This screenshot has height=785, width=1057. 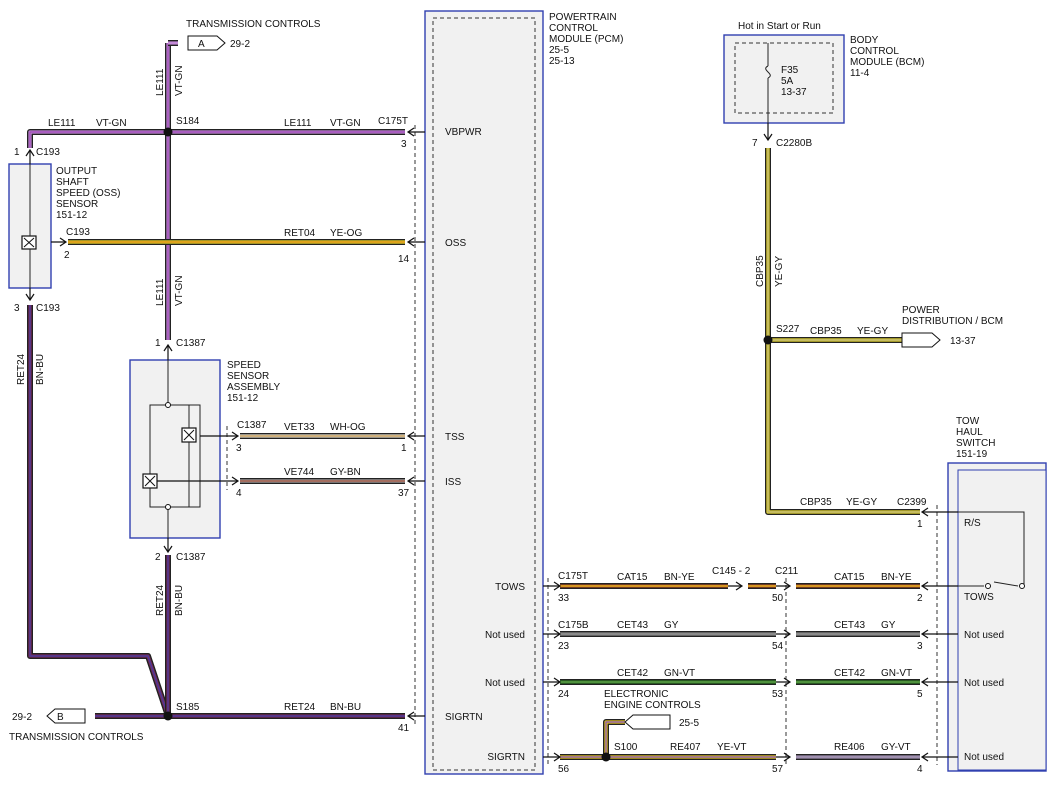 What do you see at coordinates (778, 769) in the screenshot?
I see `pin-num: 57` at bounding box center [778, 769].